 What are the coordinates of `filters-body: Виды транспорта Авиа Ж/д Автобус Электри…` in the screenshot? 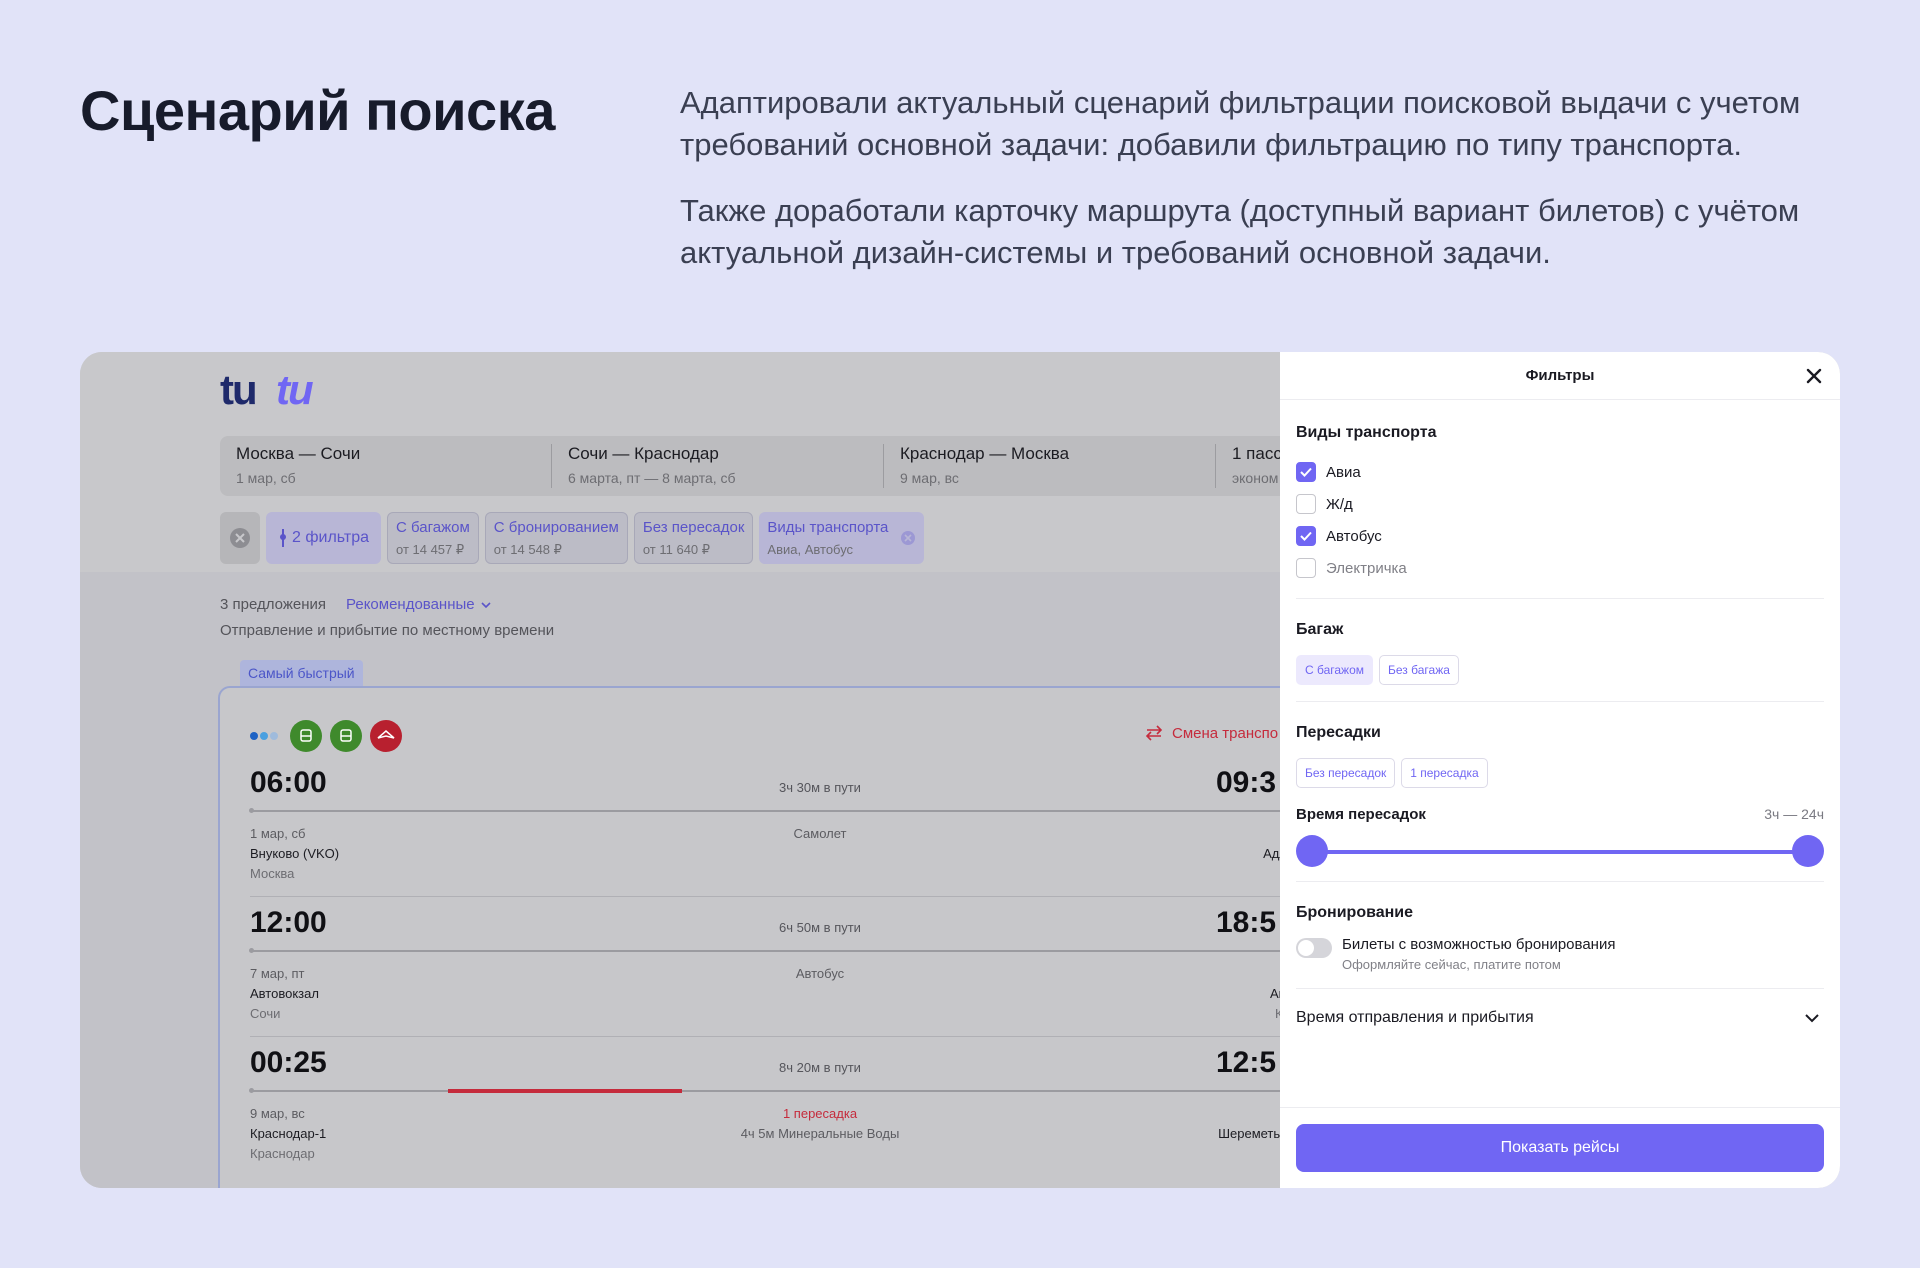 It's located at (1560, 713).